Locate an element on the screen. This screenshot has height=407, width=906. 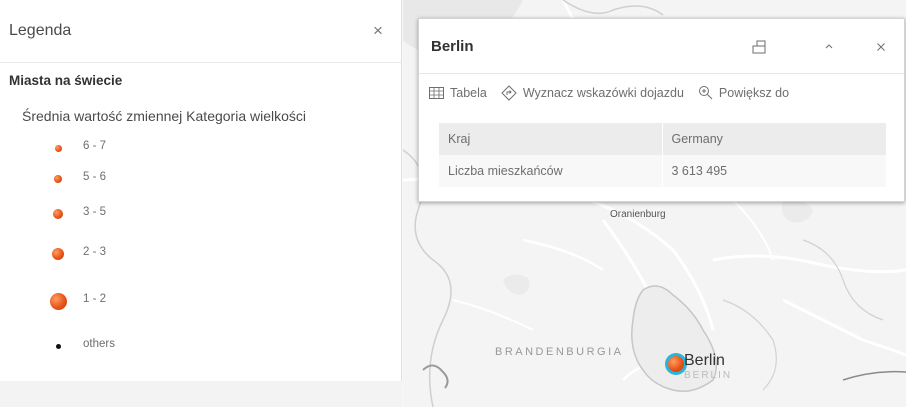
table-icon is located at coordinates (436, 92).